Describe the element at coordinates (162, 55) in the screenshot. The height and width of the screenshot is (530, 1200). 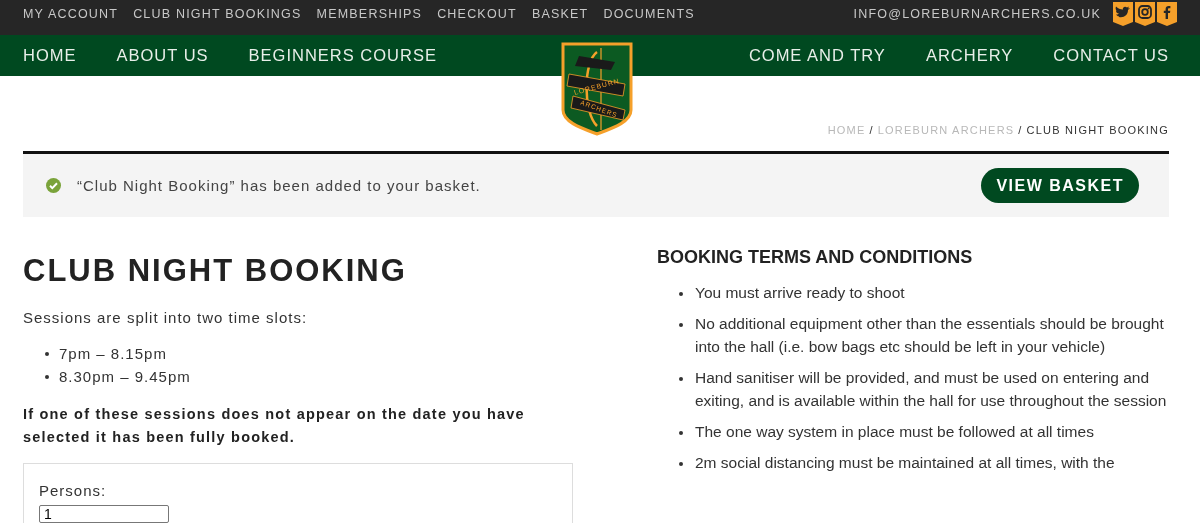
I see `nav-link: ABOUT US` at that location.